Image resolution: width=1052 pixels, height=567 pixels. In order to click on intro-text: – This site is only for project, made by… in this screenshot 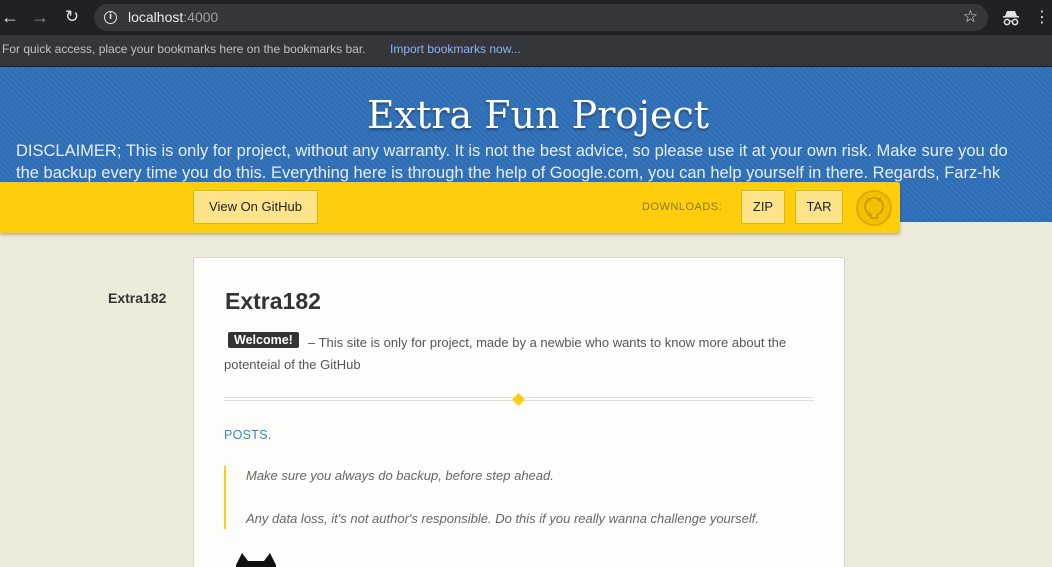, I will do `click(505, 353)`.